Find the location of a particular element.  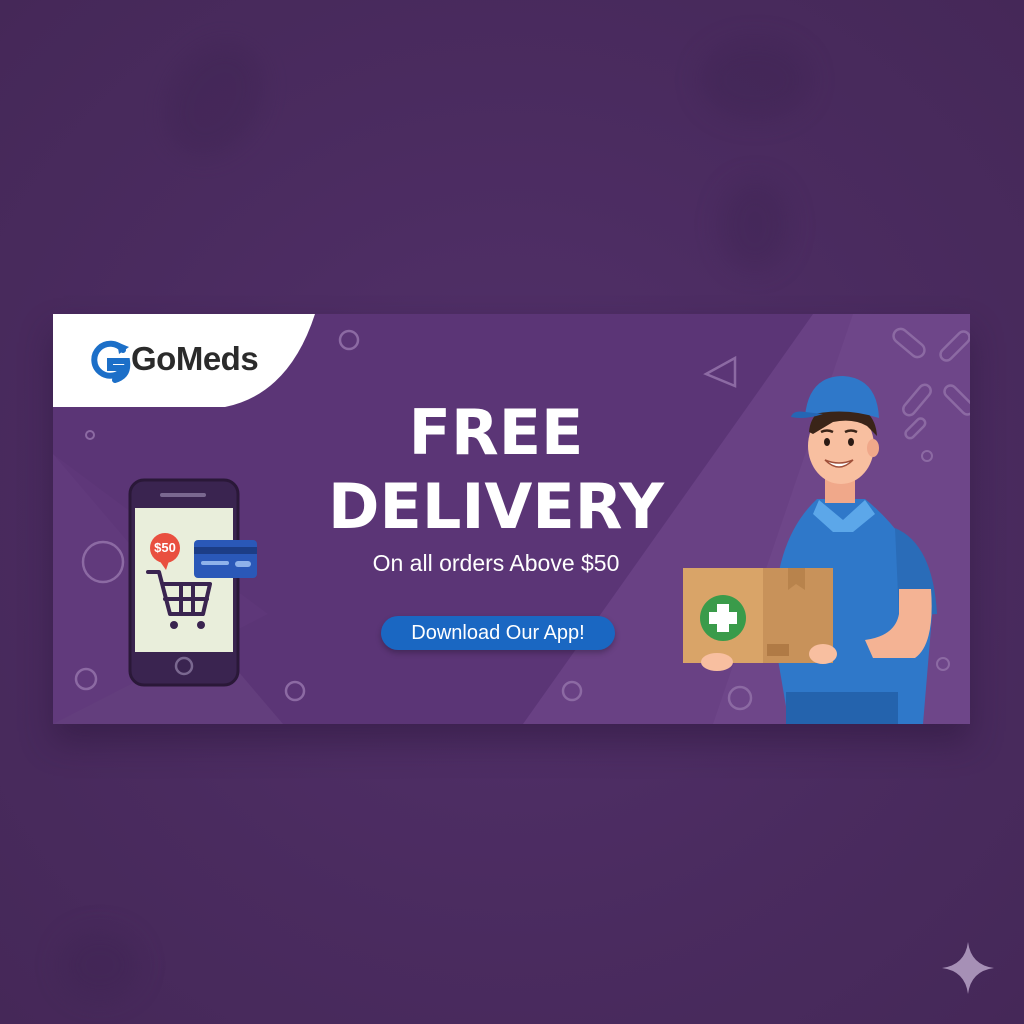

phone-illustration is located at coordinates (192, 582).